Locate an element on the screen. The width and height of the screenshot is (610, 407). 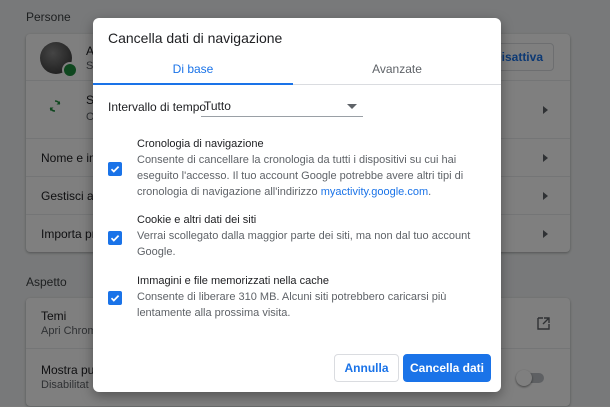
clear-data-button: Cancella dati is located at coordinates (447, 368).